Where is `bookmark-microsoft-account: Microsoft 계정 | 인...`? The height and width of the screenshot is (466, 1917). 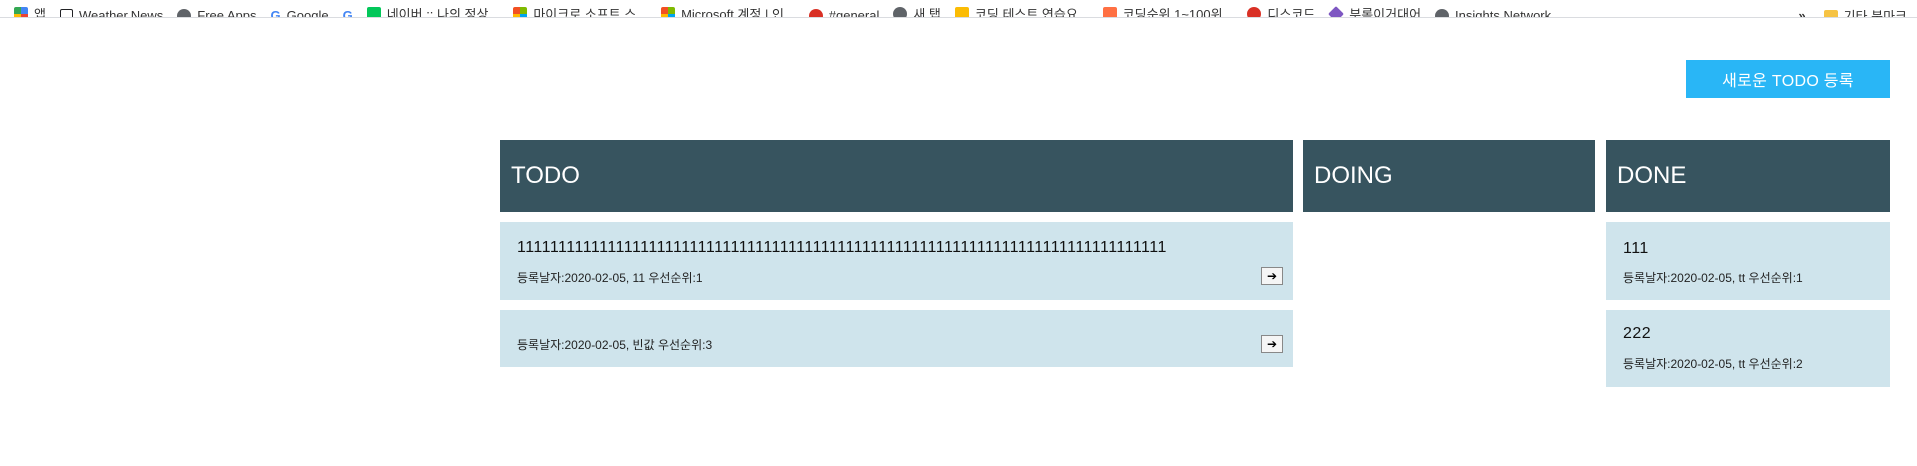
bookmark-microsoft-account: Microsoft 계정 | 인... is located at coordinates (728, 11).